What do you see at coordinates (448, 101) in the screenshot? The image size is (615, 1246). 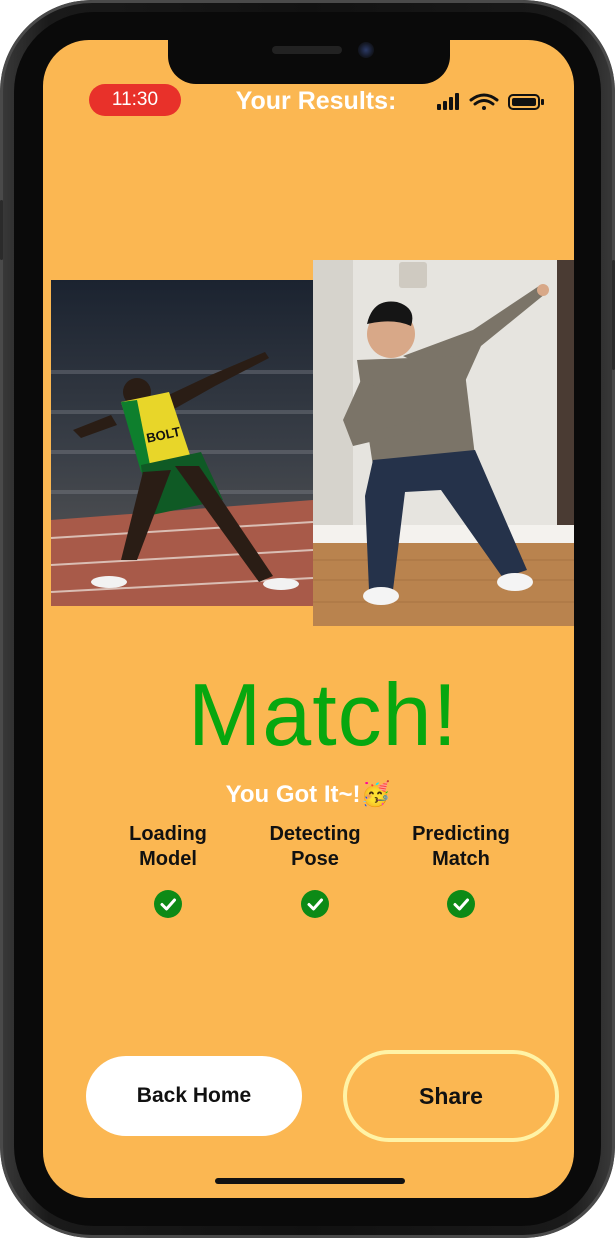 I see `signal-icon` at bounding box center [448, 101].